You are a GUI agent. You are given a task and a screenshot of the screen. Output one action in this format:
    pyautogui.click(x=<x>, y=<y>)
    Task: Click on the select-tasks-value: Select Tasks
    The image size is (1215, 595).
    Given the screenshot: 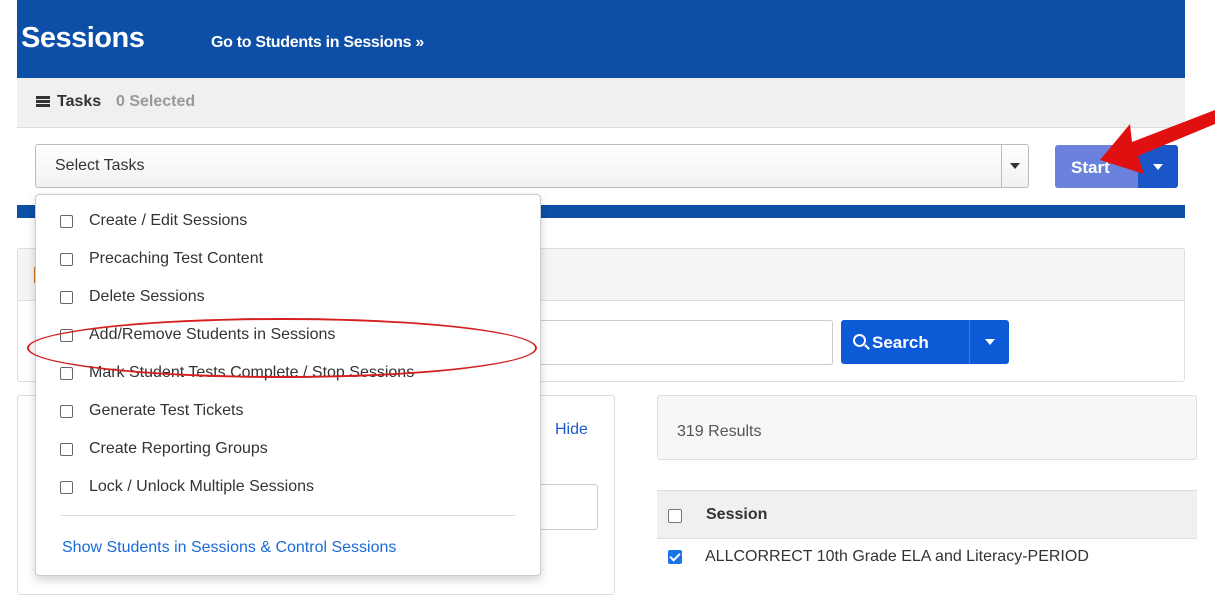 What is the action you would take?
    pyautogui.click(x=100, y=165)
    